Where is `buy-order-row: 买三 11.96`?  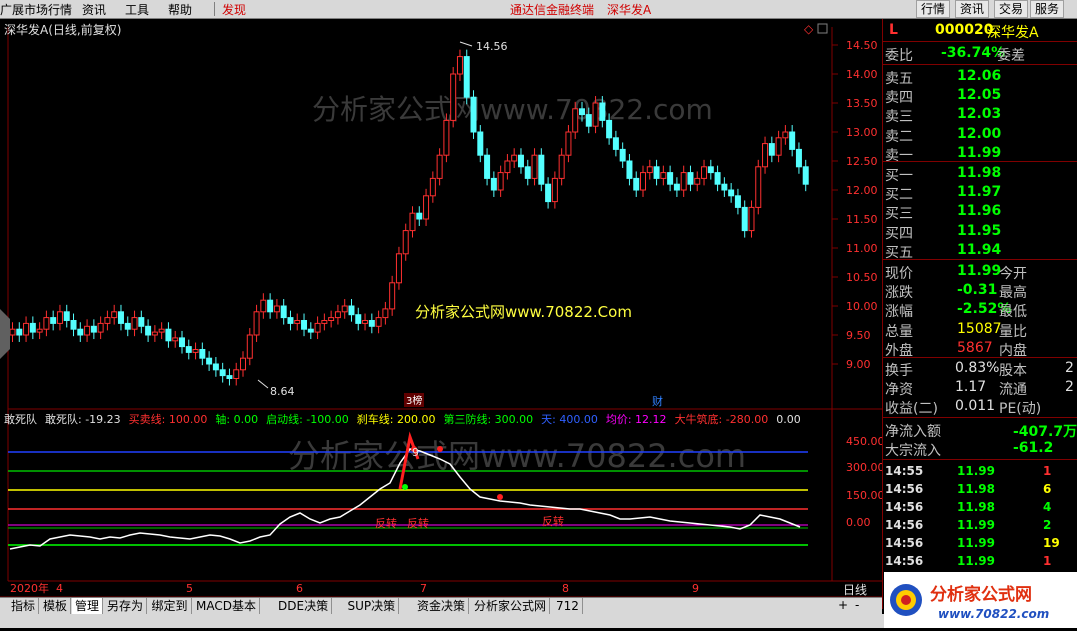
buy-order-row: 买三 11.96 is located at coordinates (943, 213).